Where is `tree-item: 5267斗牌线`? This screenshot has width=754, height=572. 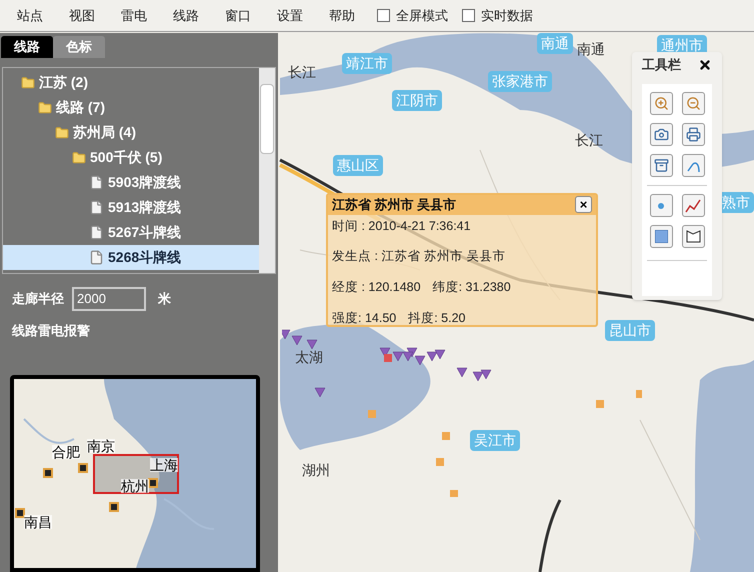
tree-item: 5267斗牌线 is located at coordinates (131, 232).